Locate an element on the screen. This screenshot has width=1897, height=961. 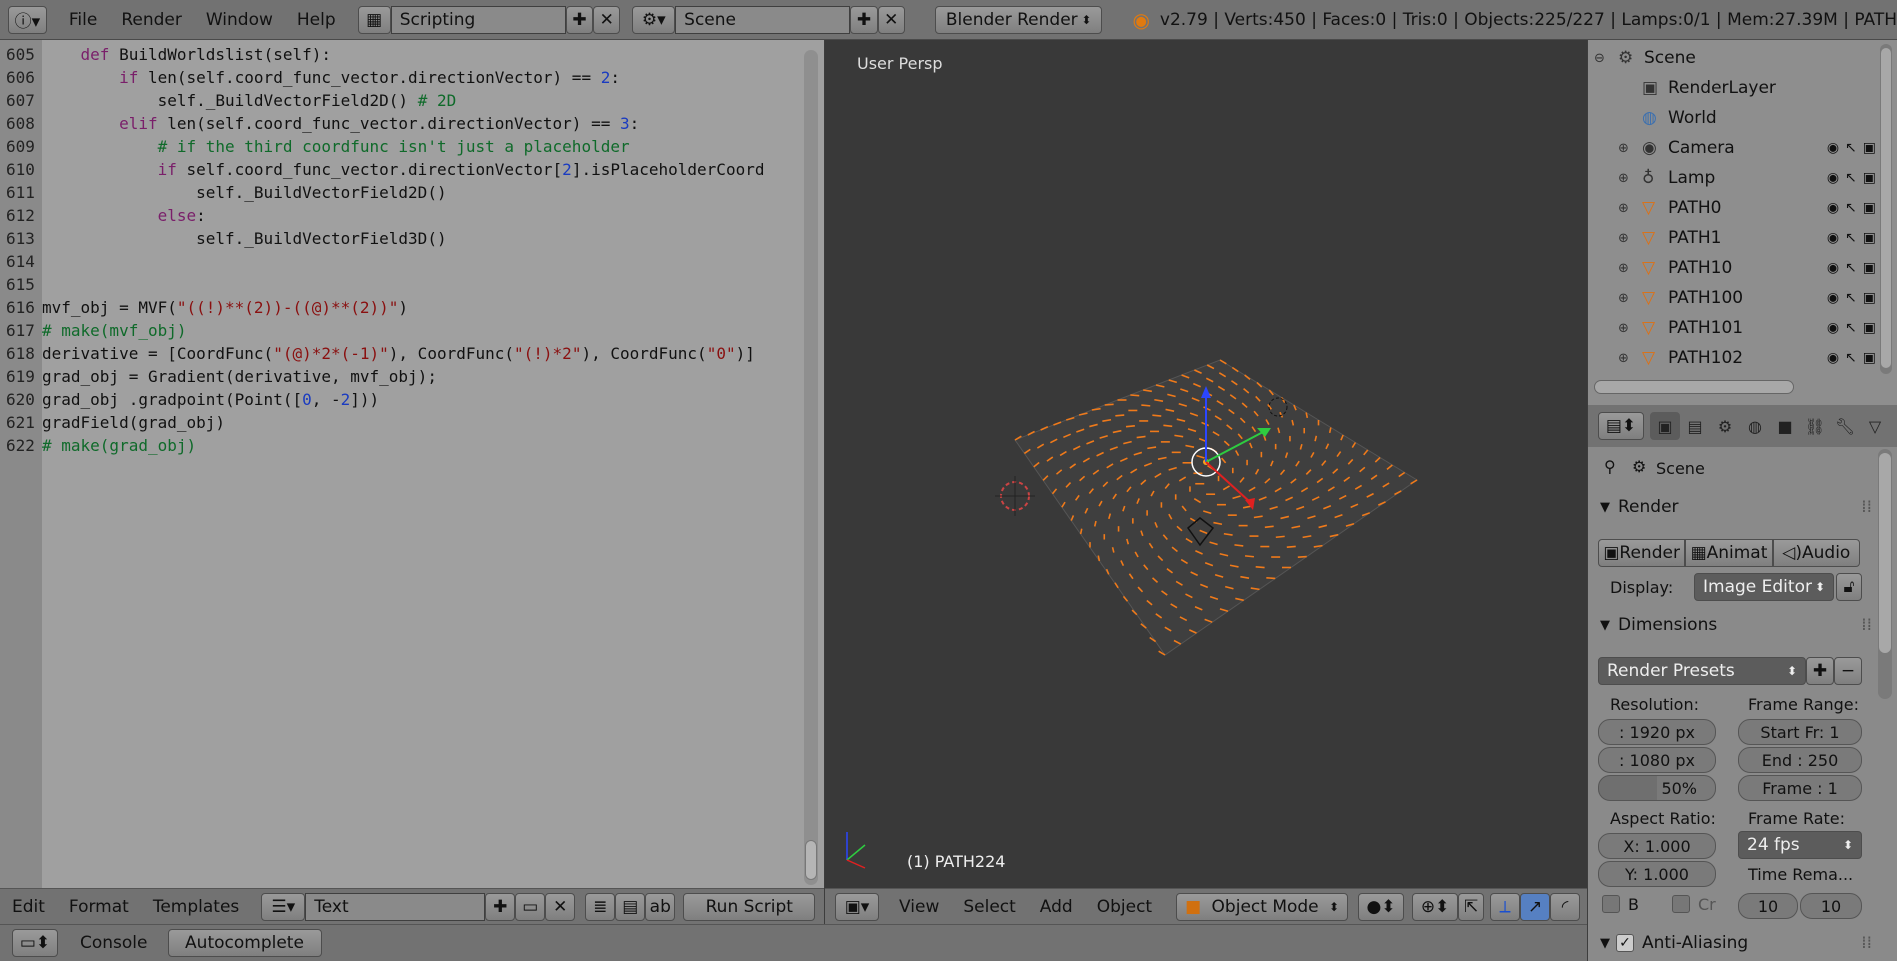
outliner-scrollbar-thumb is located at coordinates (1886, 208).